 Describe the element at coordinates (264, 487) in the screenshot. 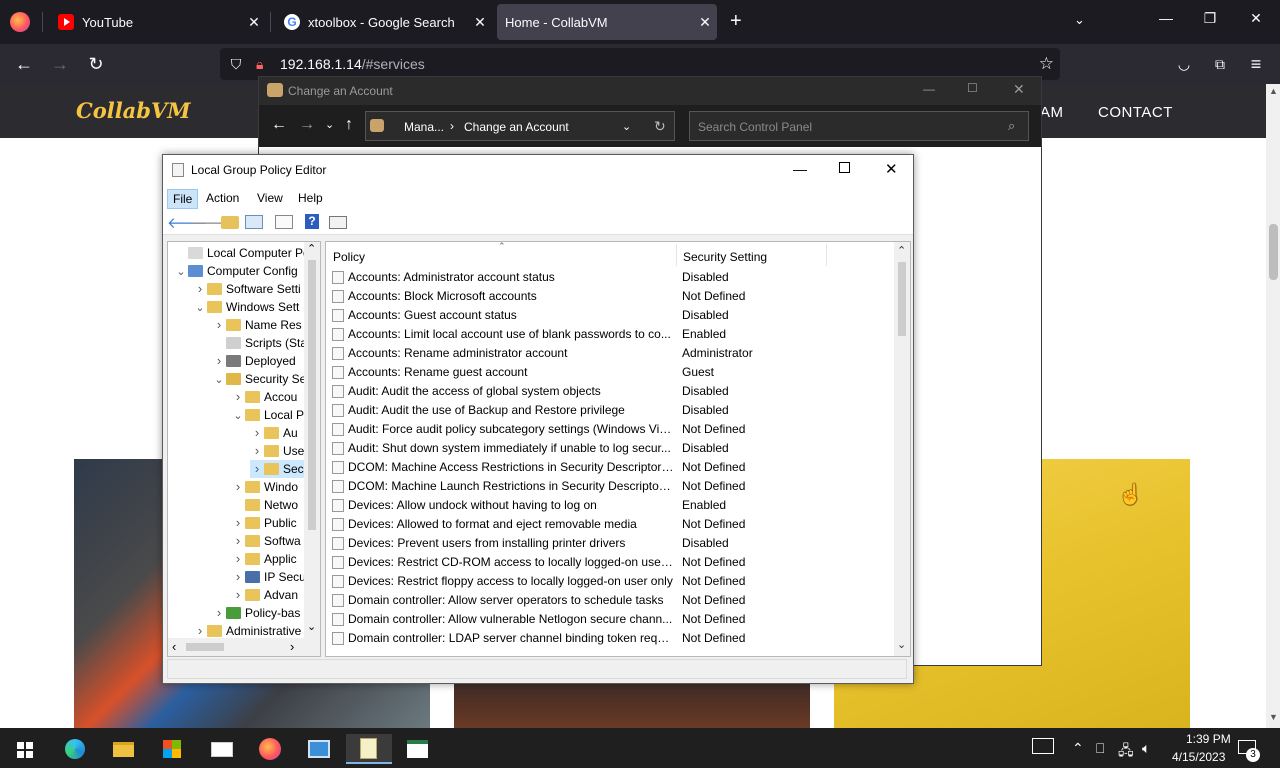

I see `tree-item: › Windo` at that location.